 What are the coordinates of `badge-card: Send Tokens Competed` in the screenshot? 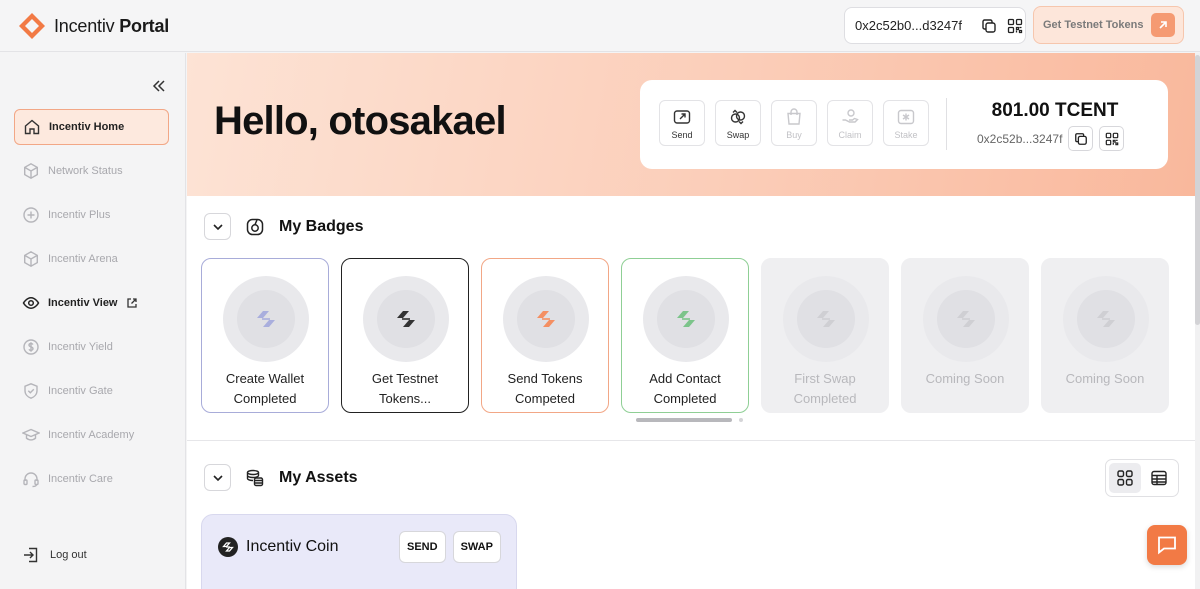 It's located at (545, 335).